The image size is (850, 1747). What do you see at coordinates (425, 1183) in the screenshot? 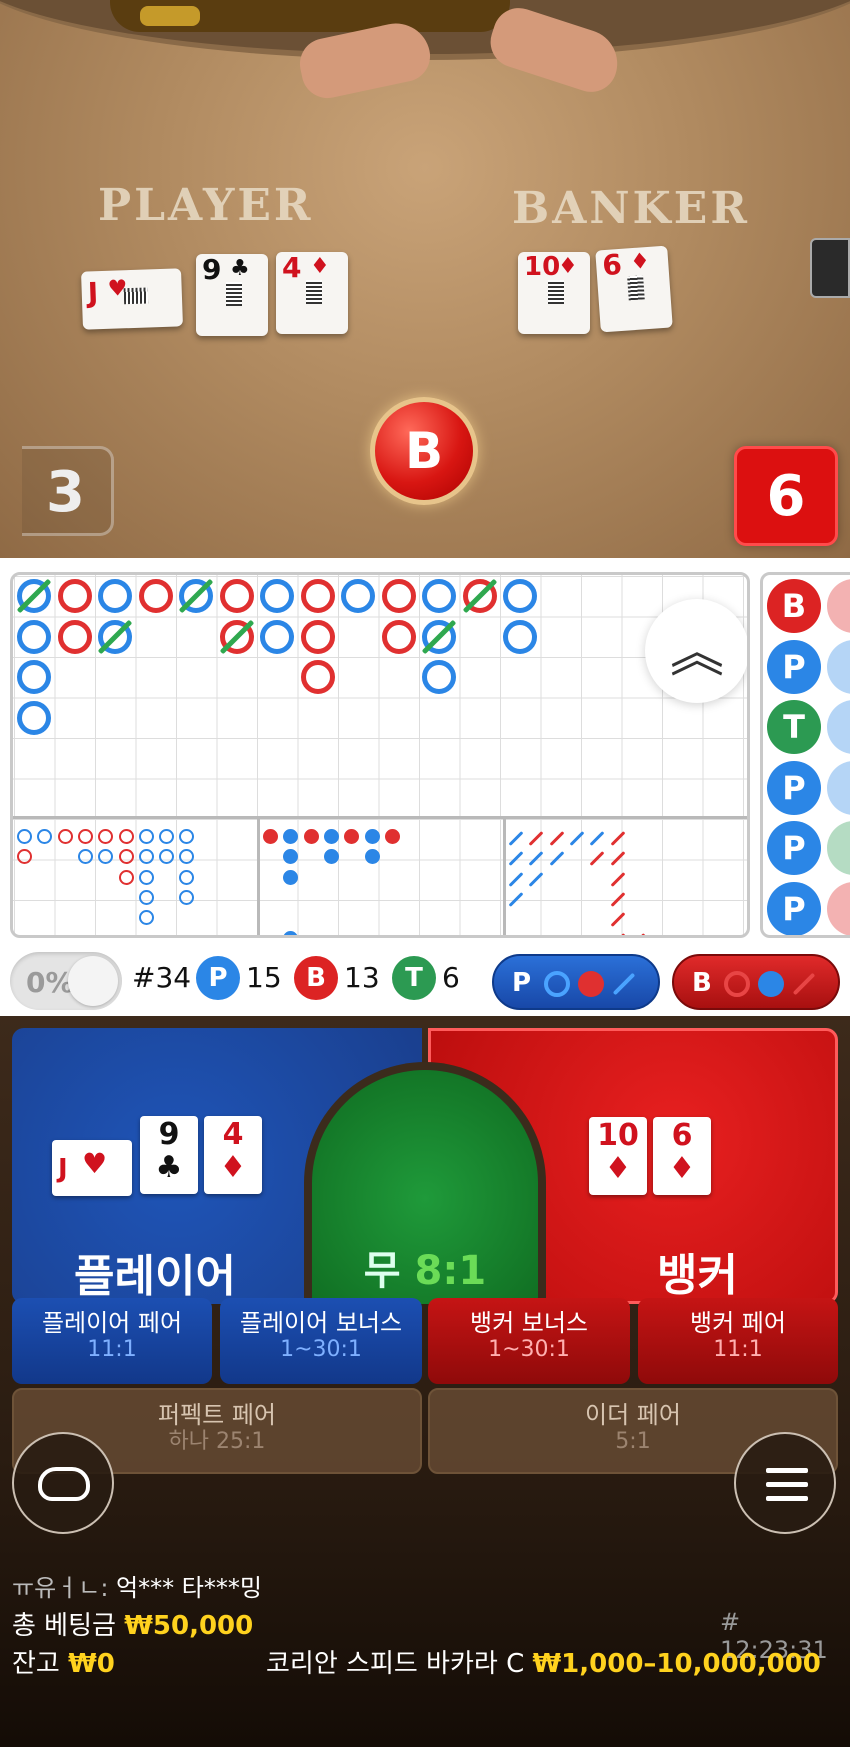
I see `tie-bet-spot: 무 8:1` at bounding box center [425, 1183].